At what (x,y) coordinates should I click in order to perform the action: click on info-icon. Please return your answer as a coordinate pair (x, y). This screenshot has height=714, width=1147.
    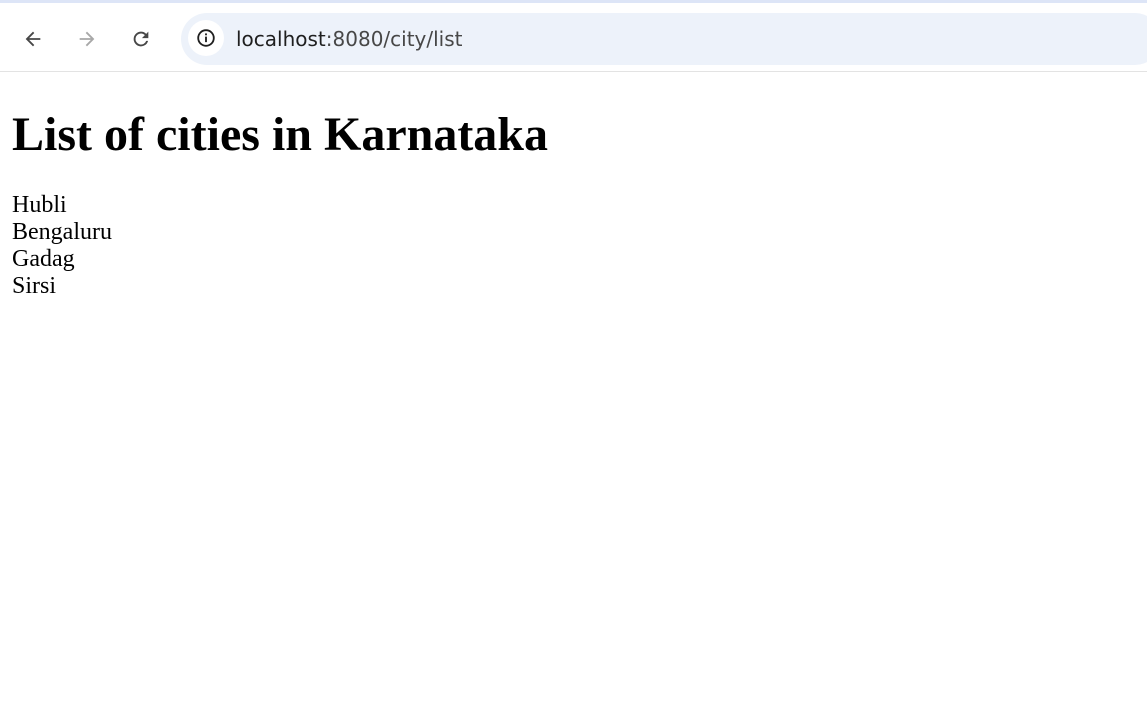
    Looking at the image, I should click on (206, 38).